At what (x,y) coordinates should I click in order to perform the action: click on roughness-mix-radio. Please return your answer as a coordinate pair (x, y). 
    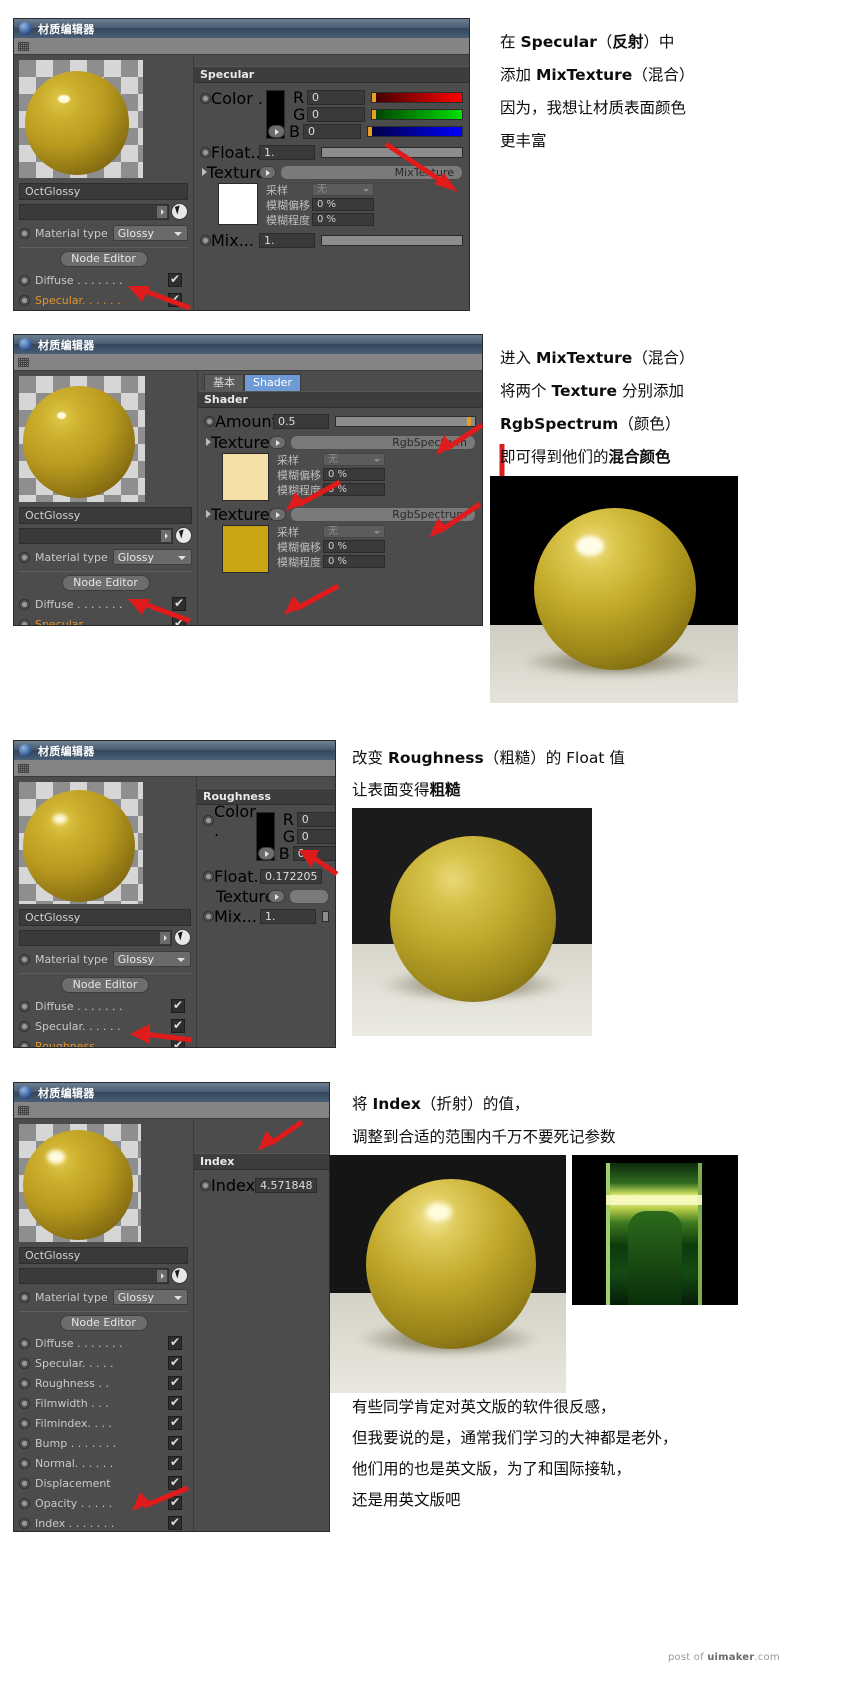
    Looking at the image, I should click on (208, 916).